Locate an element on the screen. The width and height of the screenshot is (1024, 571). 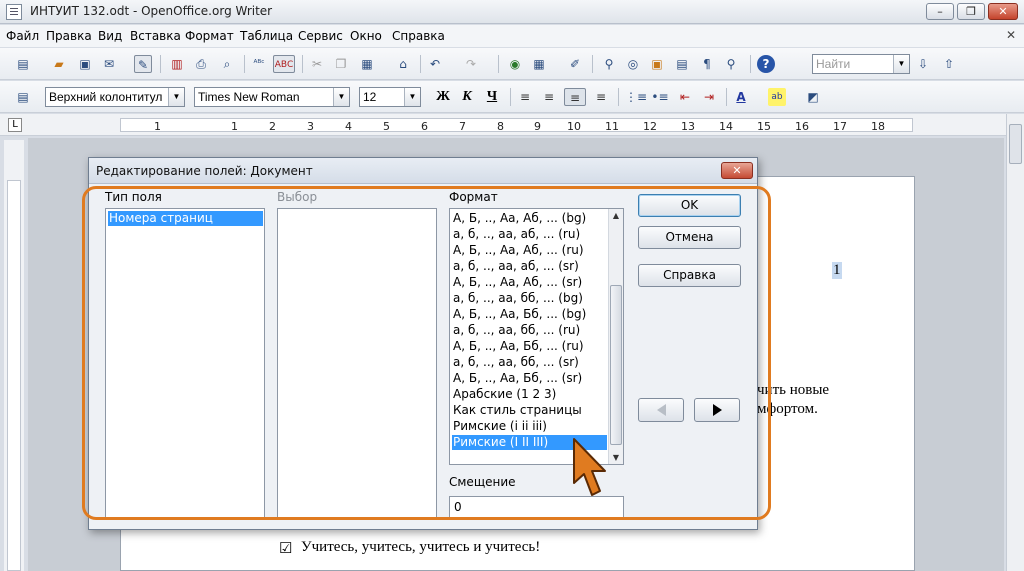
copy-icon: ❐ is located at coordinates (341, 64).